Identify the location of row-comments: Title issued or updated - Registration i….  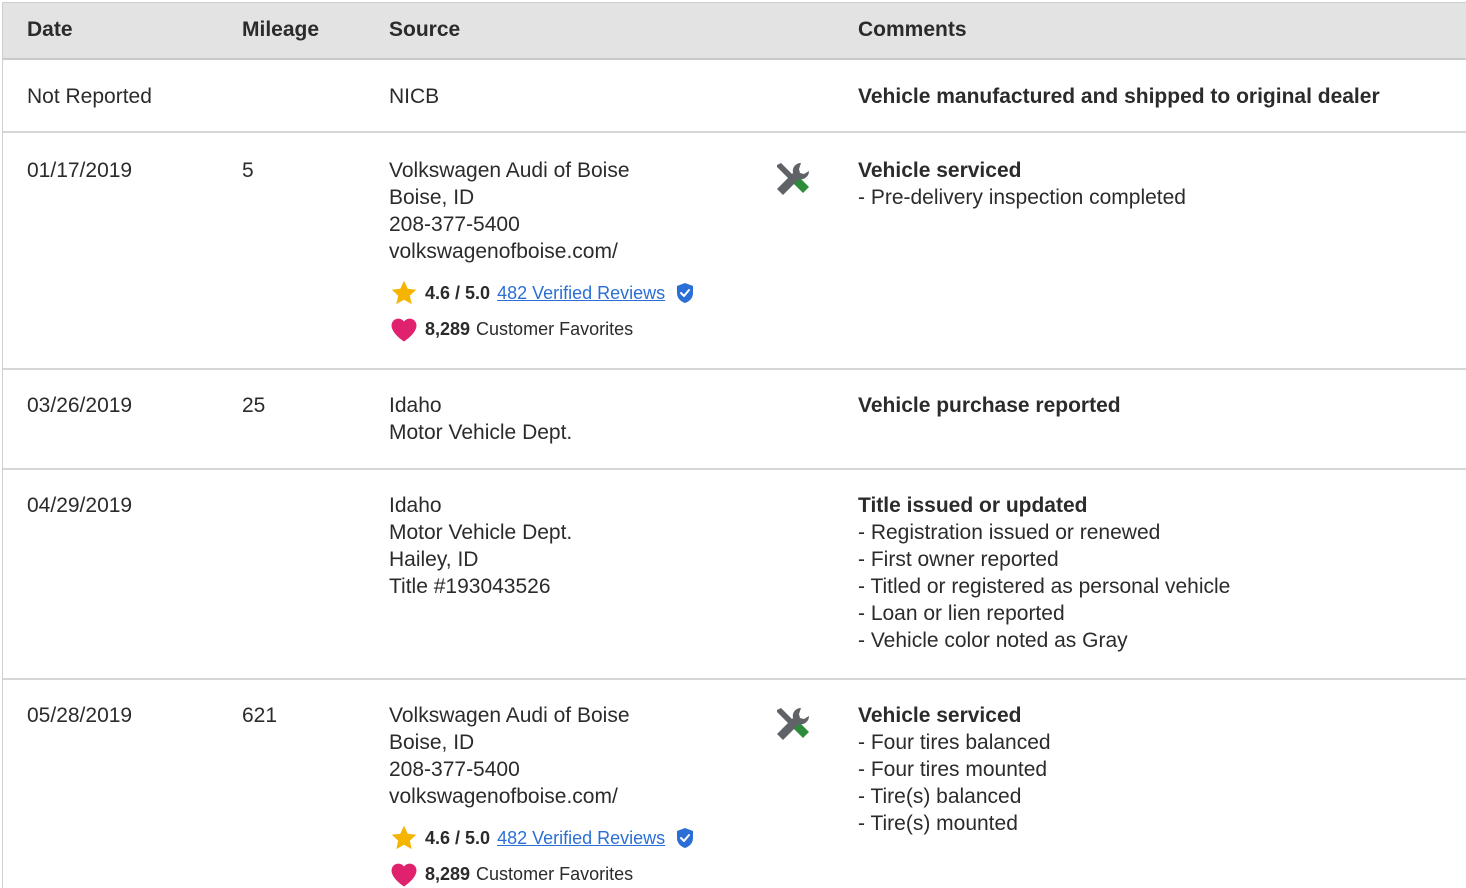
(1044, 573).